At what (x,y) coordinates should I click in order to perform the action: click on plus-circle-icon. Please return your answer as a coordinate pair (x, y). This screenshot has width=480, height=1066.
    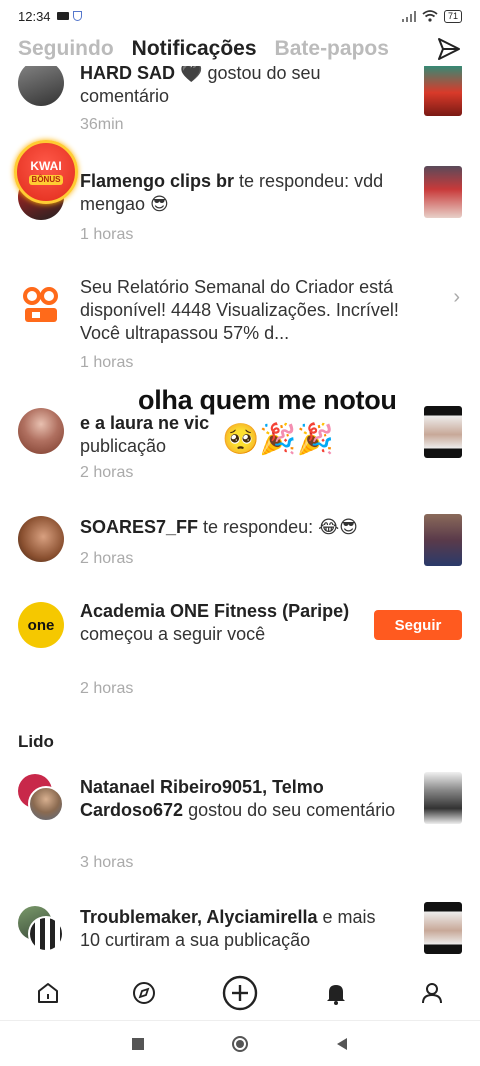
    Looking at the image, I should click on (240, 993).